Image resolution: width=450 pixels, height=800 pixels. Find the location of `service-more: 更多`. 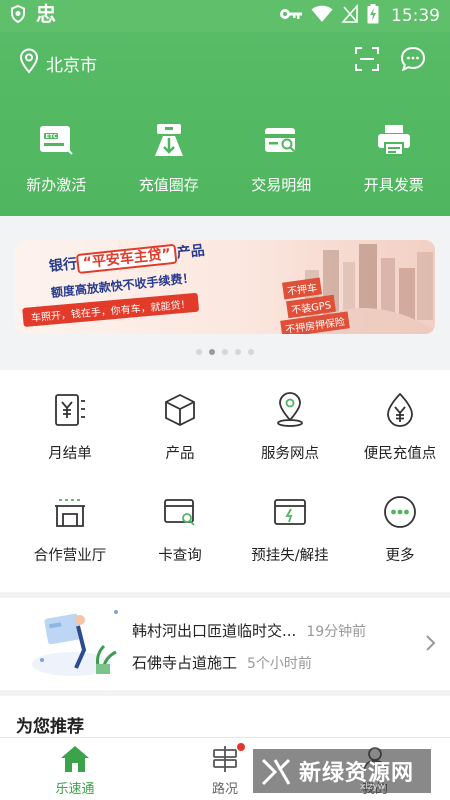

service-more: 更多 is located at coordinates (400, 529).